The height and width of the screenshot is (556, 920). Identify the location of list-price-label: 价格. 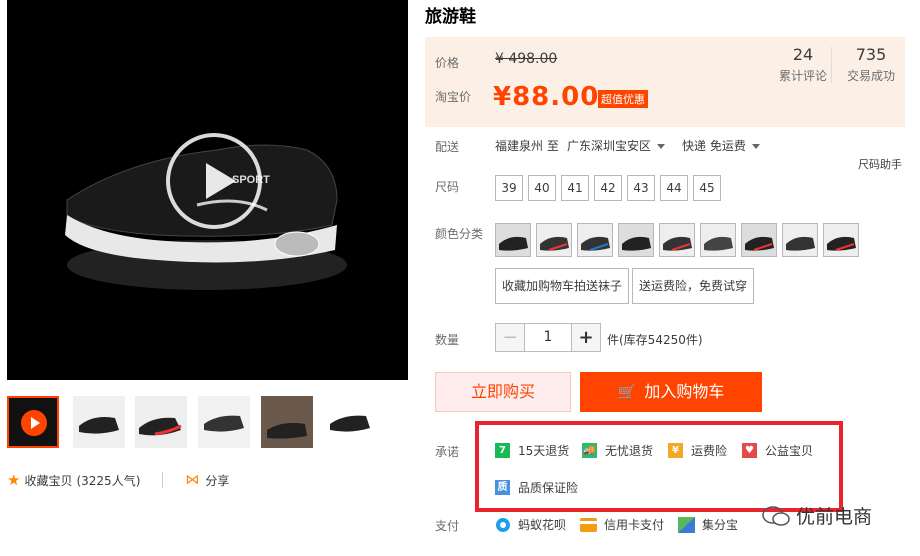
(447, 63).